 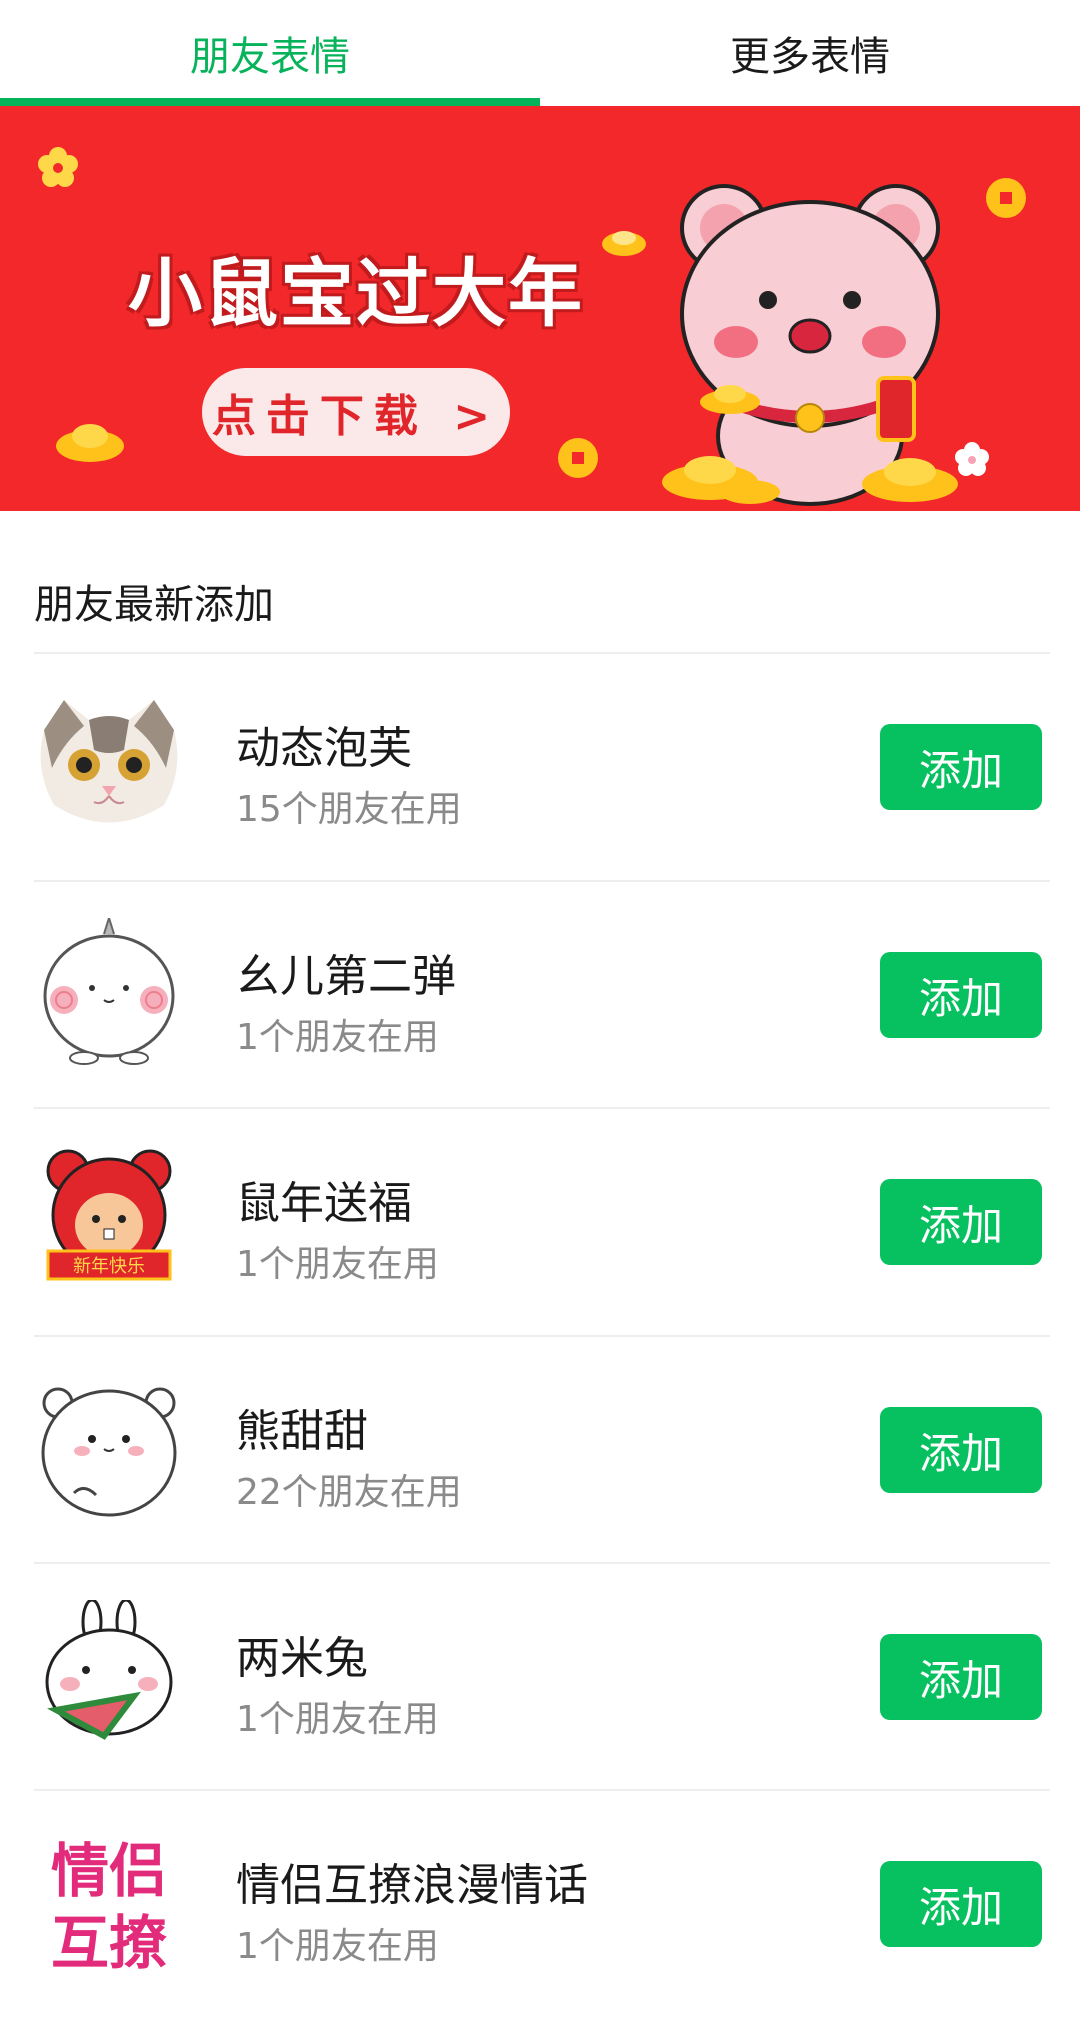 What do you see at coordinates (810, 345) in the screenshot?
I see `pink-mouse-mascot` at bounding box center [810, 345].